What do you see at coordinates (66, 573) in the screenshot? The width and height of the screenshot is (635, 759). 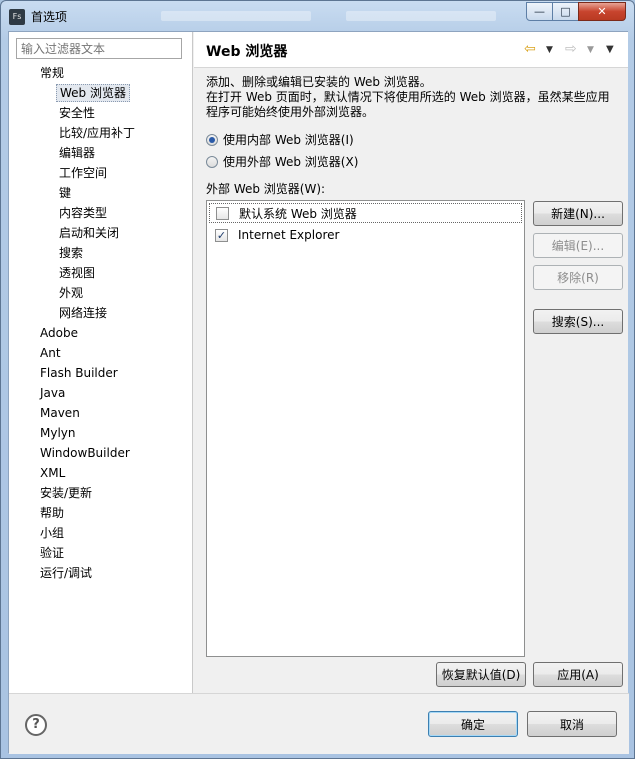 I see `tree-item: 运行/调试` at bounding box center [66, 573].